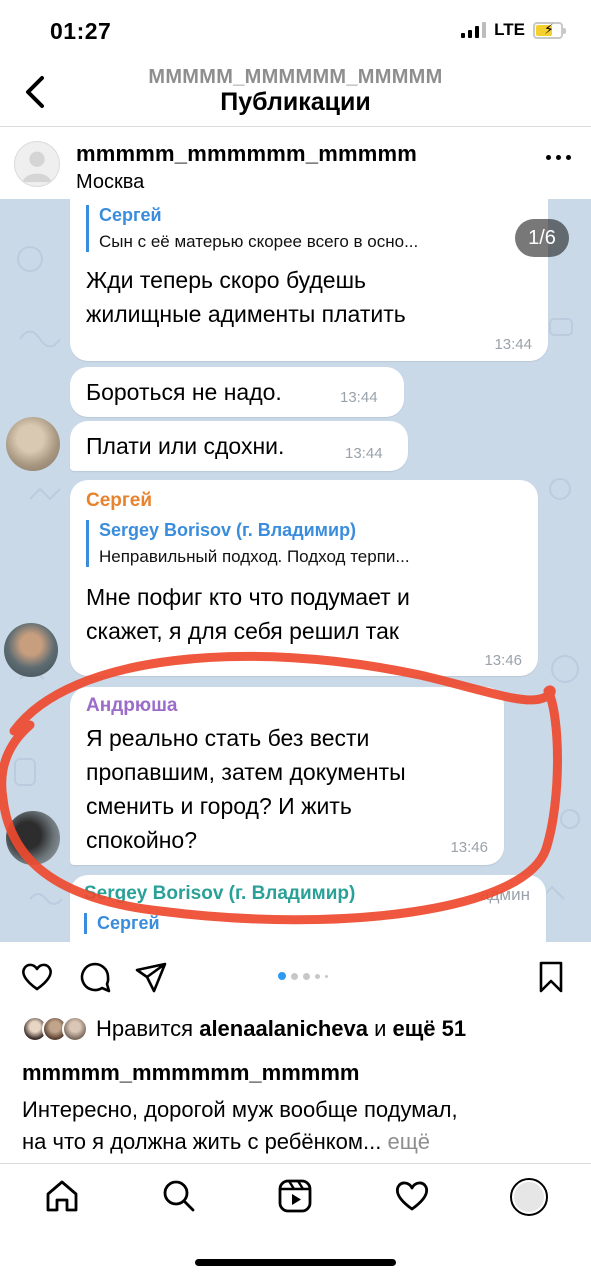  I want to click on bookmark-icon, so click(551, 977).